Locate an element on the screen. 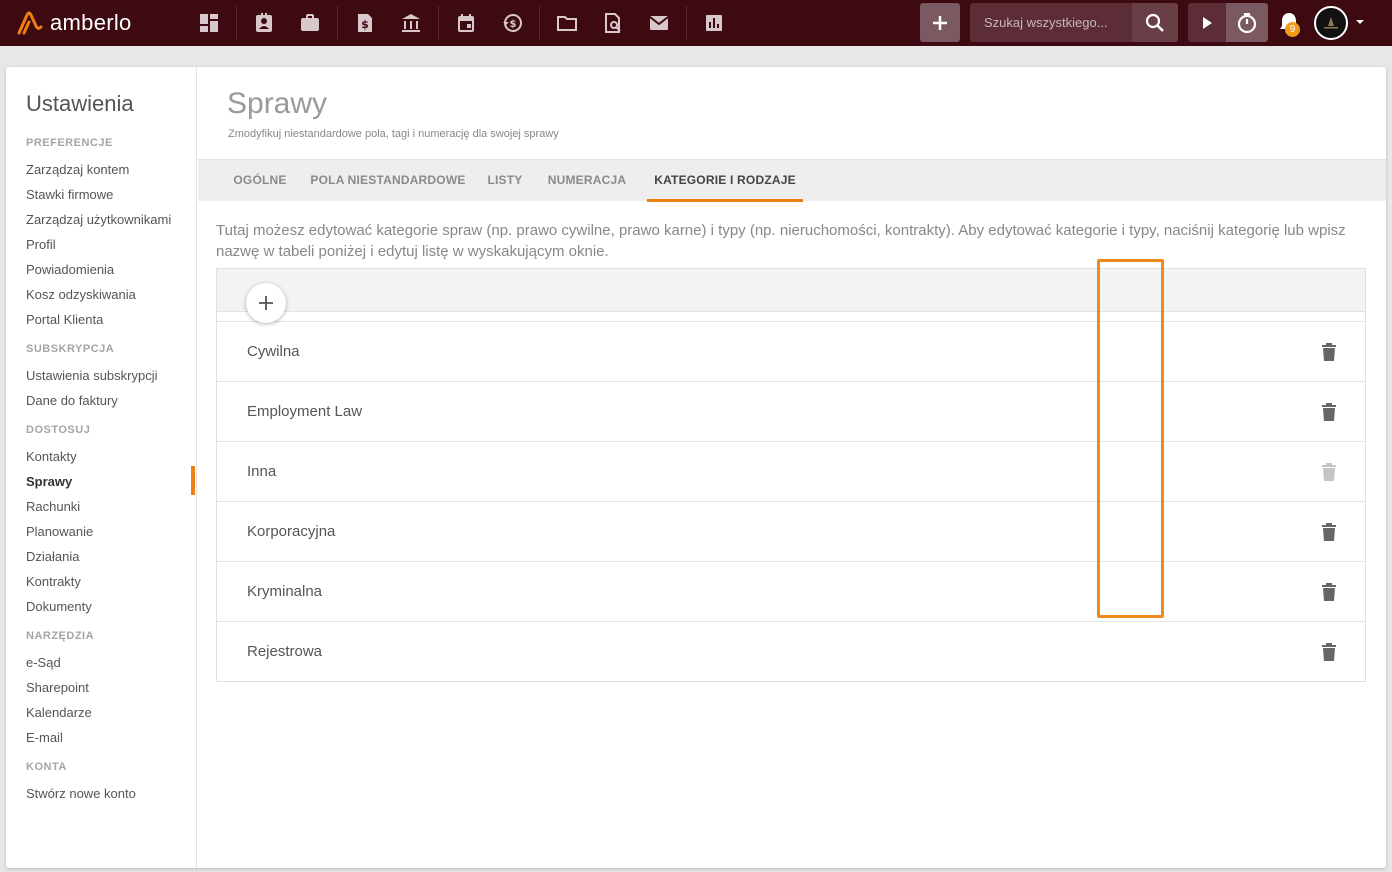 Image resolution: width=1392 pixels, height=872 pixels. sidebar-item-subscription-settings: Ustawienia subskrypcji is located at coordinates (92, 375).